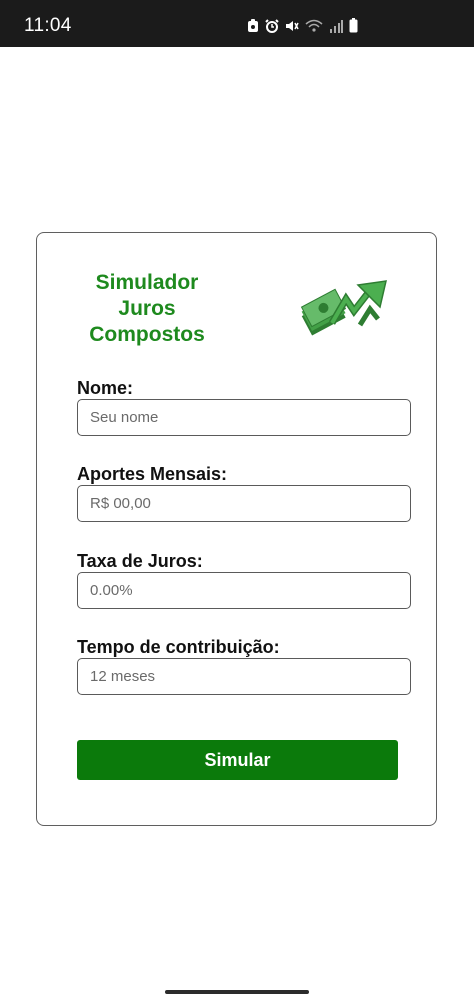 The image size is (474, 1001). Describe the element at coordinates (105, 388) in the screenshot. I see `name-label: Nome:` at that location.